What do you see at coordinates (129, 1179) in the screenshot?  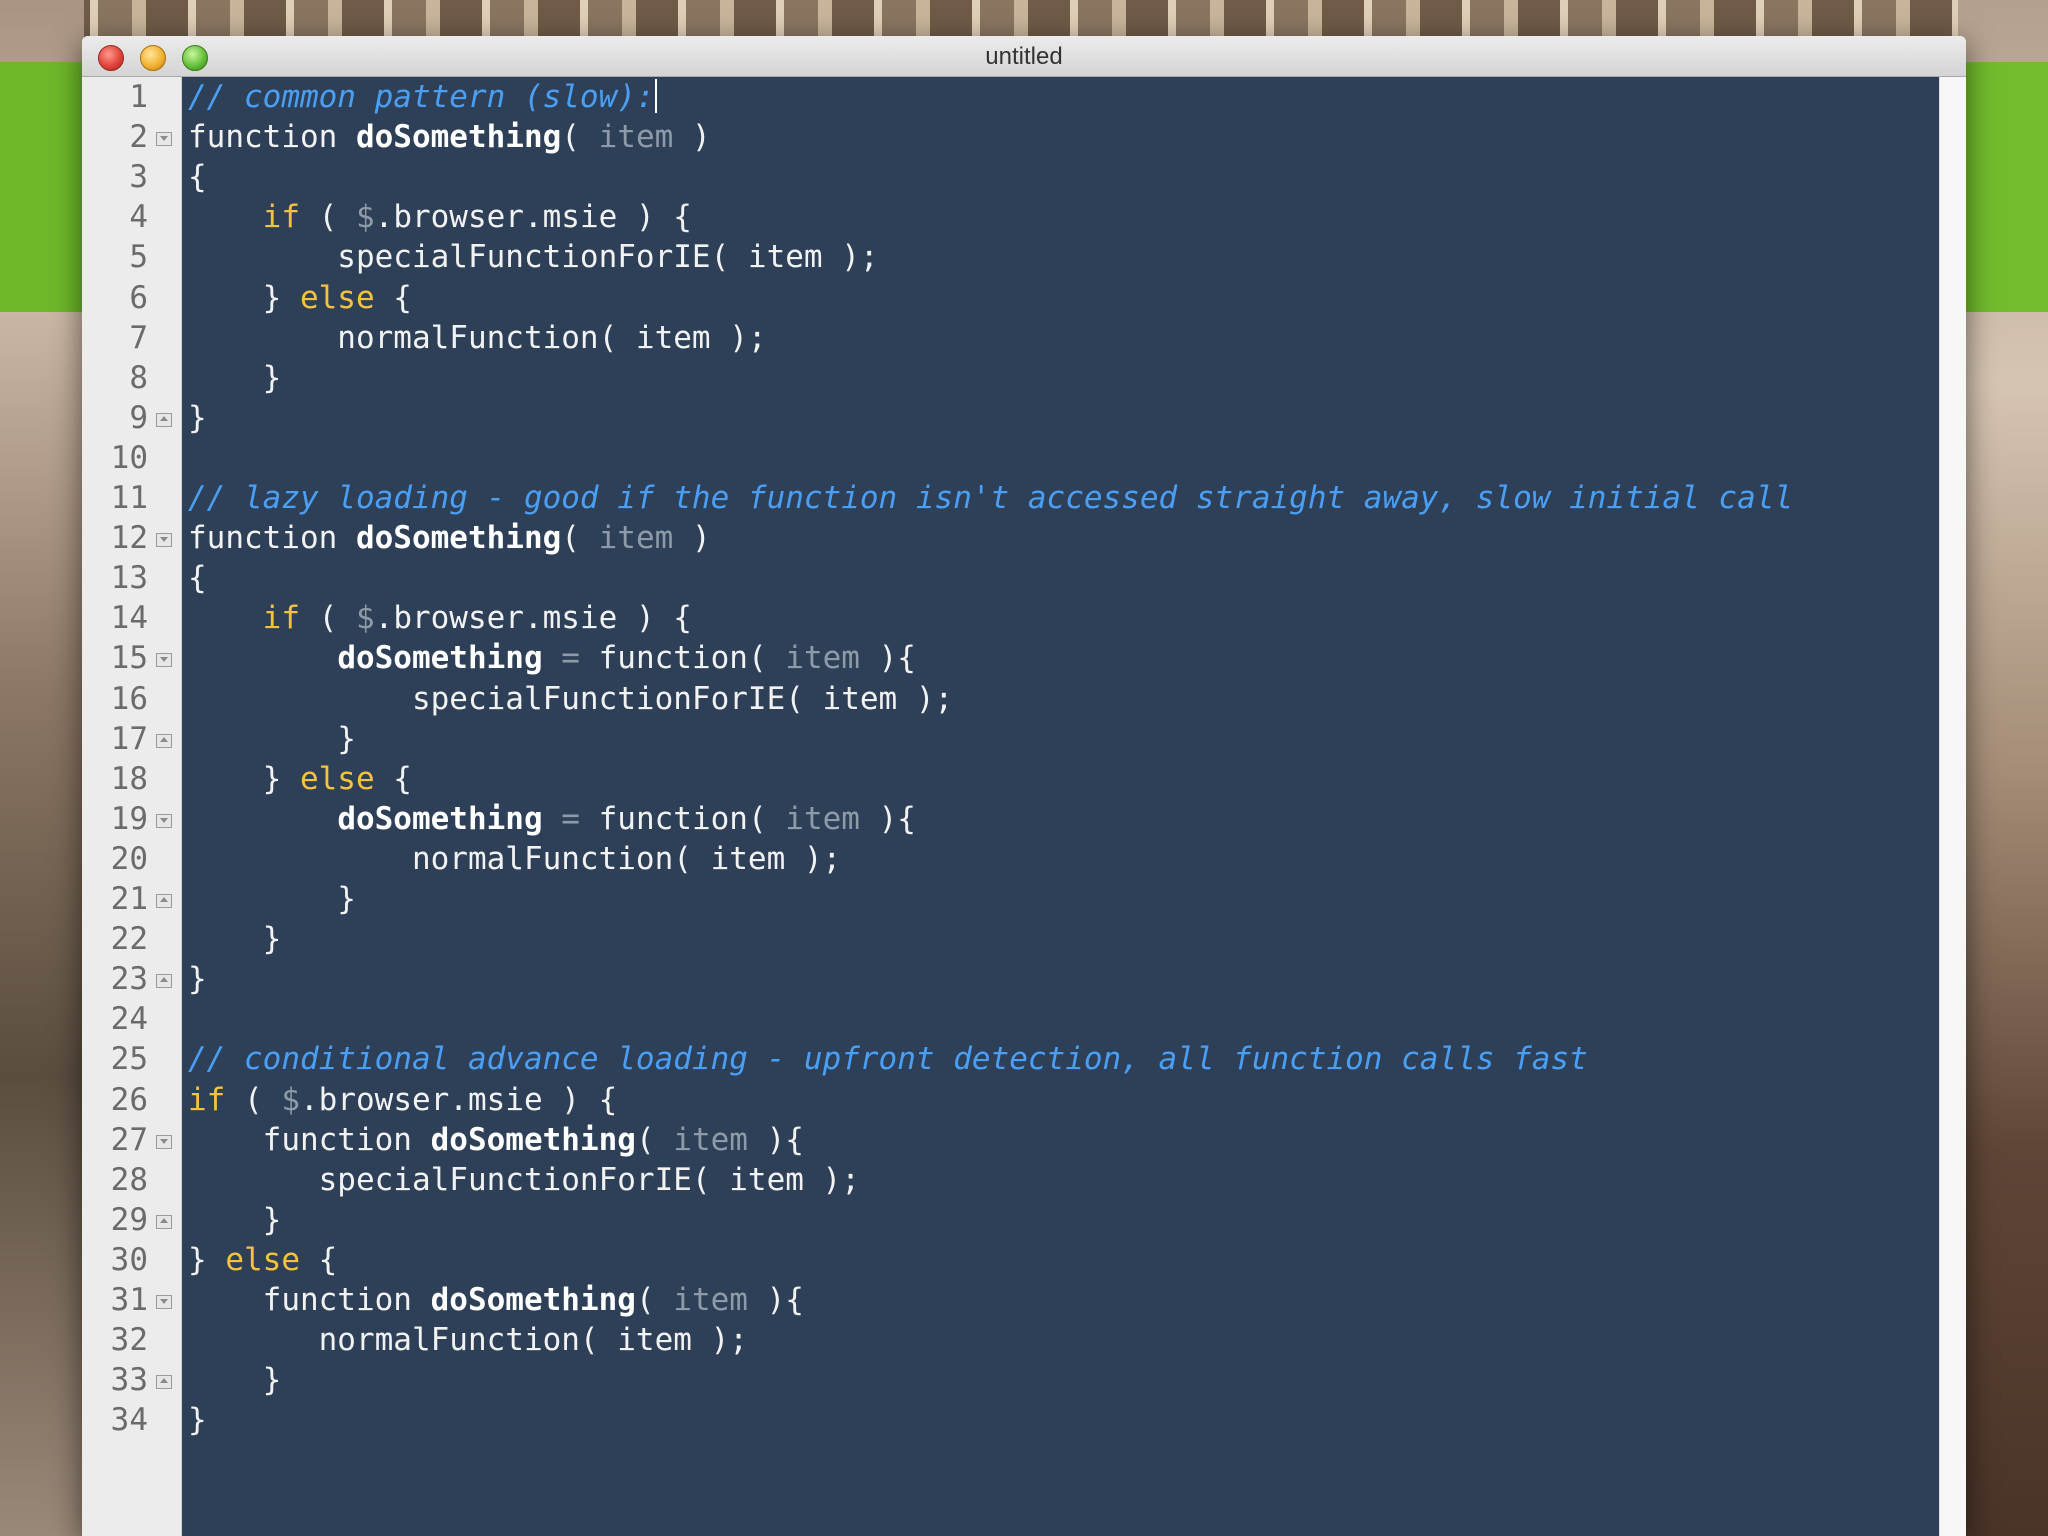 I see `line-number: 28` at bounding box center [129, 1179].